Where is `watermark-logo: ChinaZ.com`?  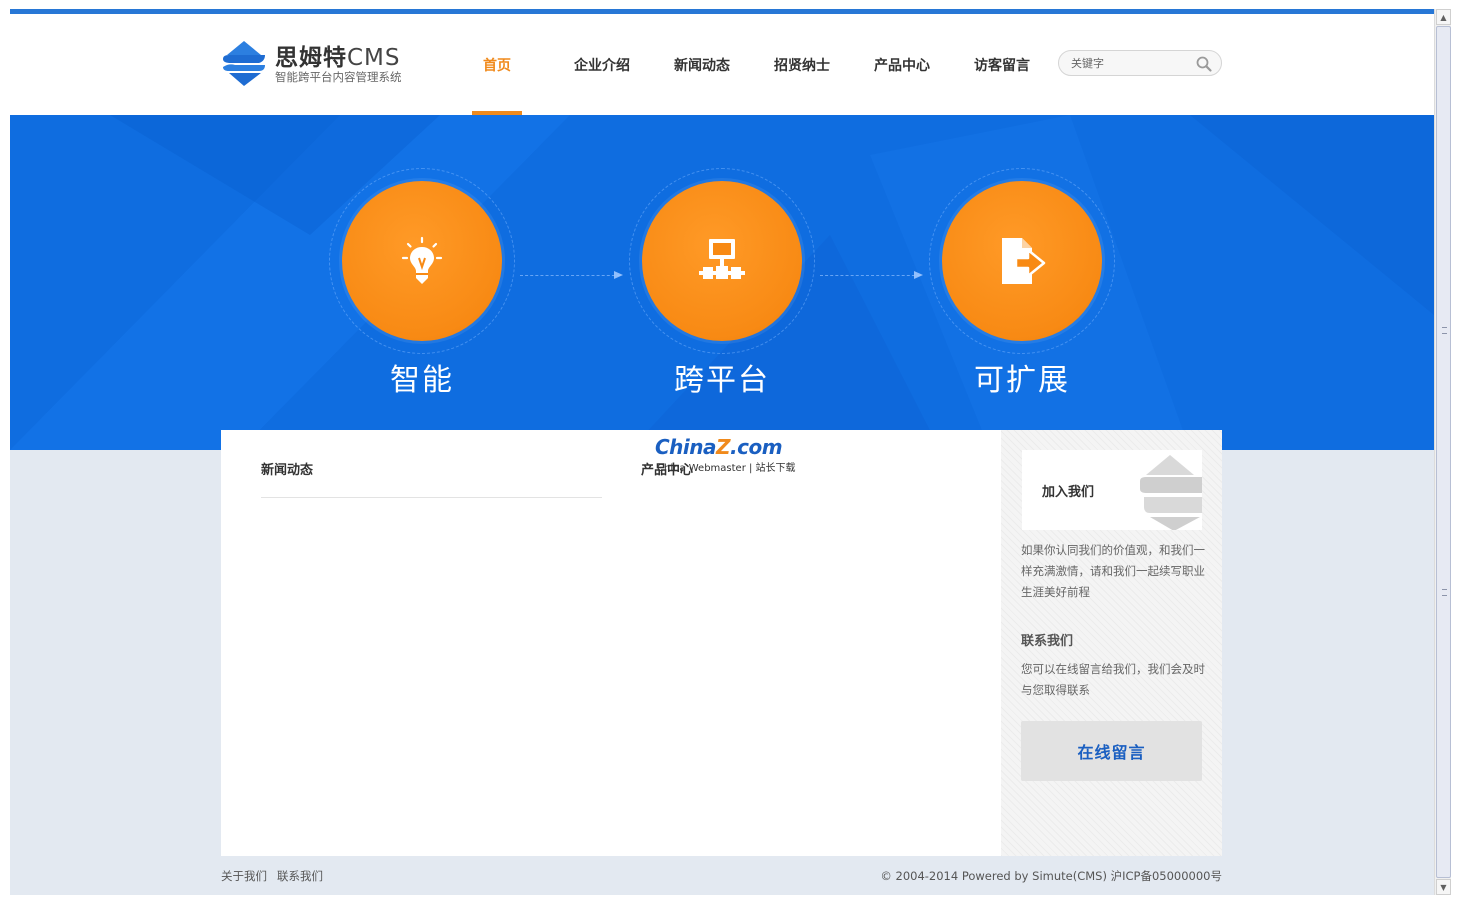 watermark-logo: ChinaZ.com is located at coordinates (719, 447).